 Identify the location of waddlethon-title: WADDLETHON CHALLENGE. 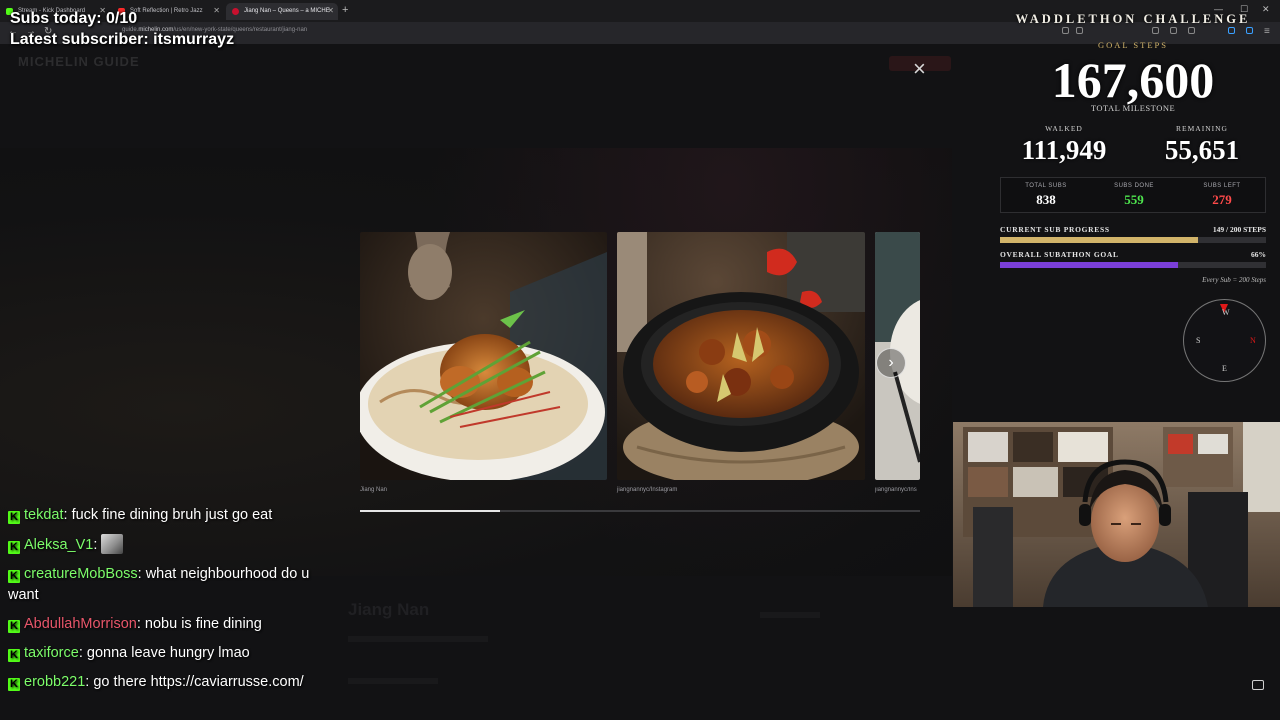
(1133, 19).